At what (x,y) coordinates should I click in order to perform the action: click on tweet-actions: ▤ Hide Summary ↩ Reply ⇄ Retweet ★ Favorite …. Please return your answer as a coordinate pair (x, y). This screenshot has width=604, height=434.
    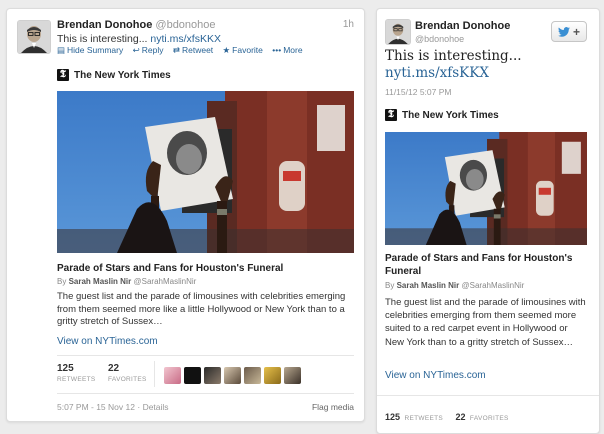
    Looking at the image, I should click on (183, 50).